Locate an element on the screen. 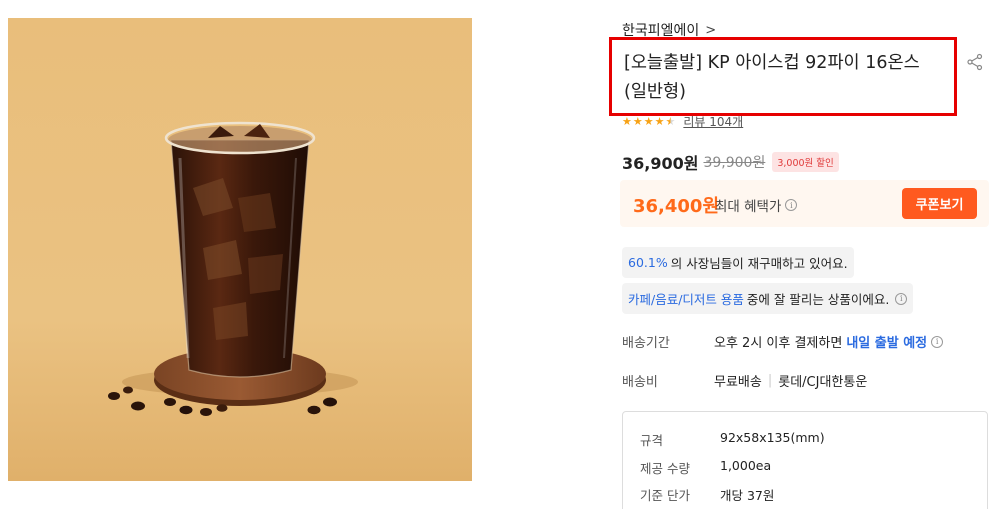 Image resolution: width=1008 pixels, height=509 pixels. spec-row: 기준 단가 개당 37원 is located at coordinates (707, 494).